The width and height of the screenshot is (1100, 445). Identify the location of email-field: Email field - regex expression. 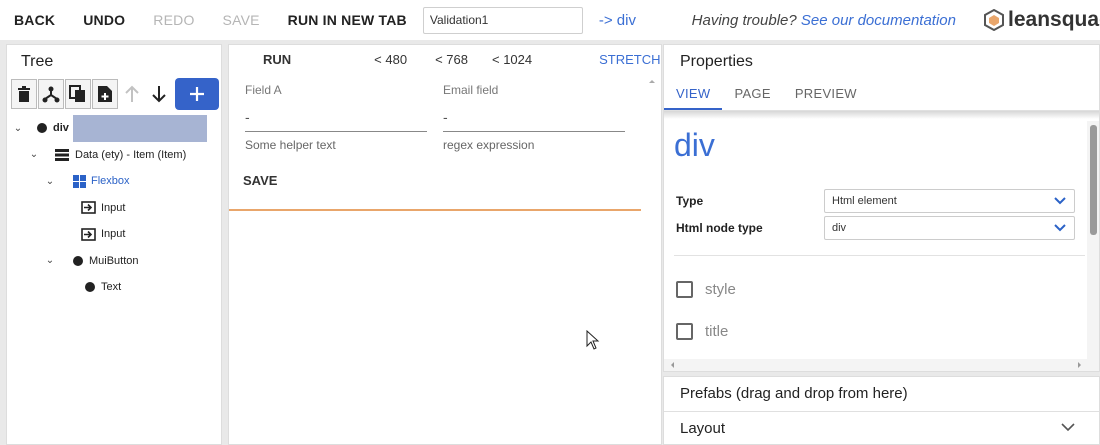
(534, 117).